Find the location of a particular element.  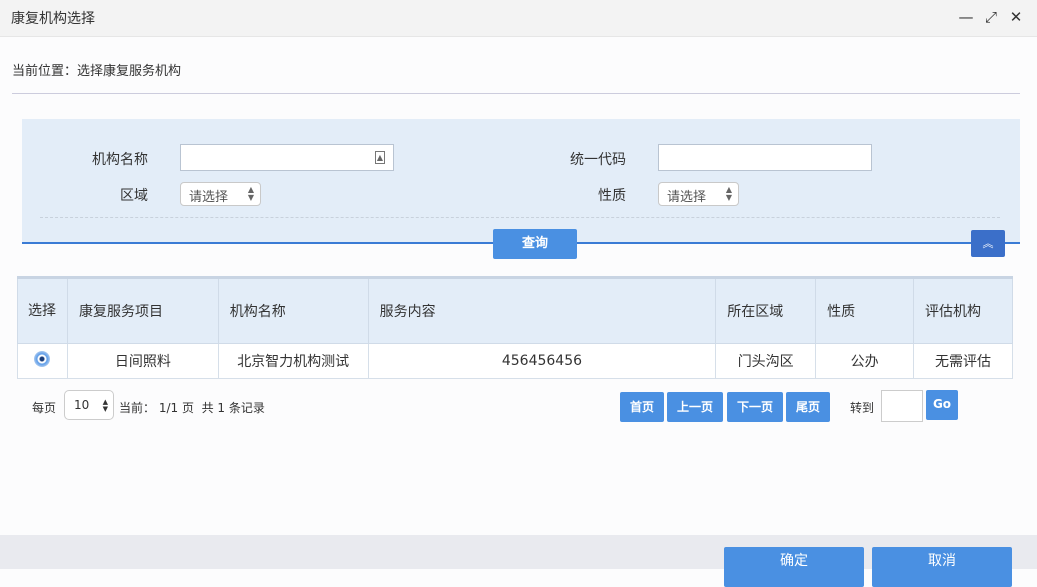

col-header-area: 所在区域 is located at coordinates (766, 310).